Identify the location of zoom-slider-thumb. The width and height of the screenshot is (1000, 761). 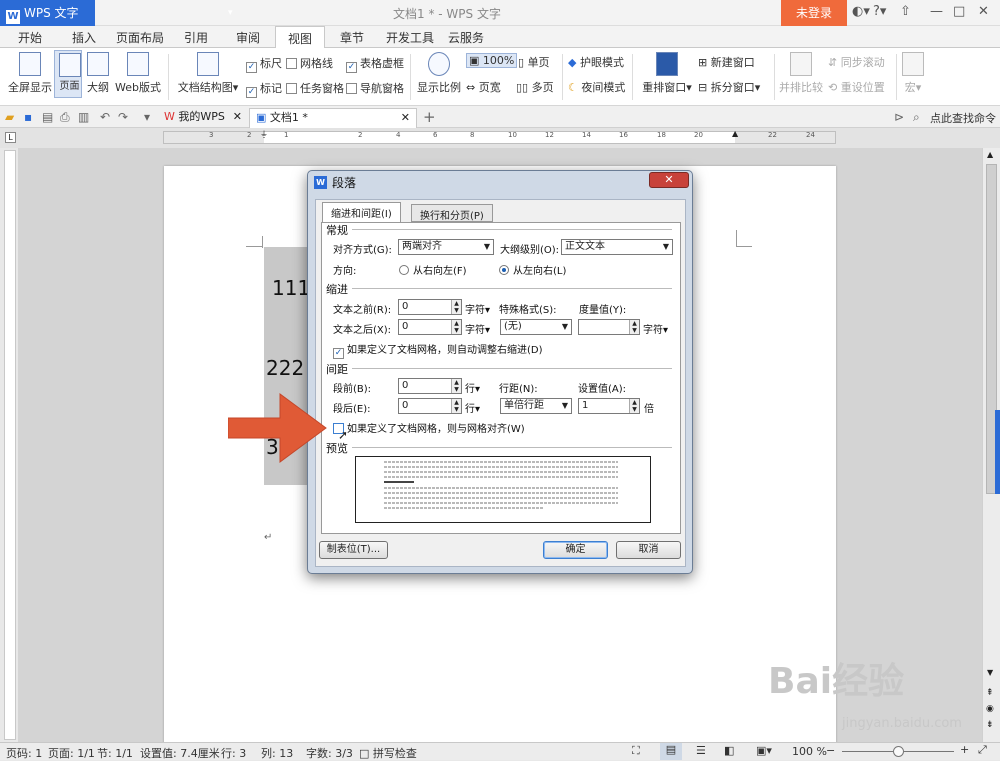
(898, 751).